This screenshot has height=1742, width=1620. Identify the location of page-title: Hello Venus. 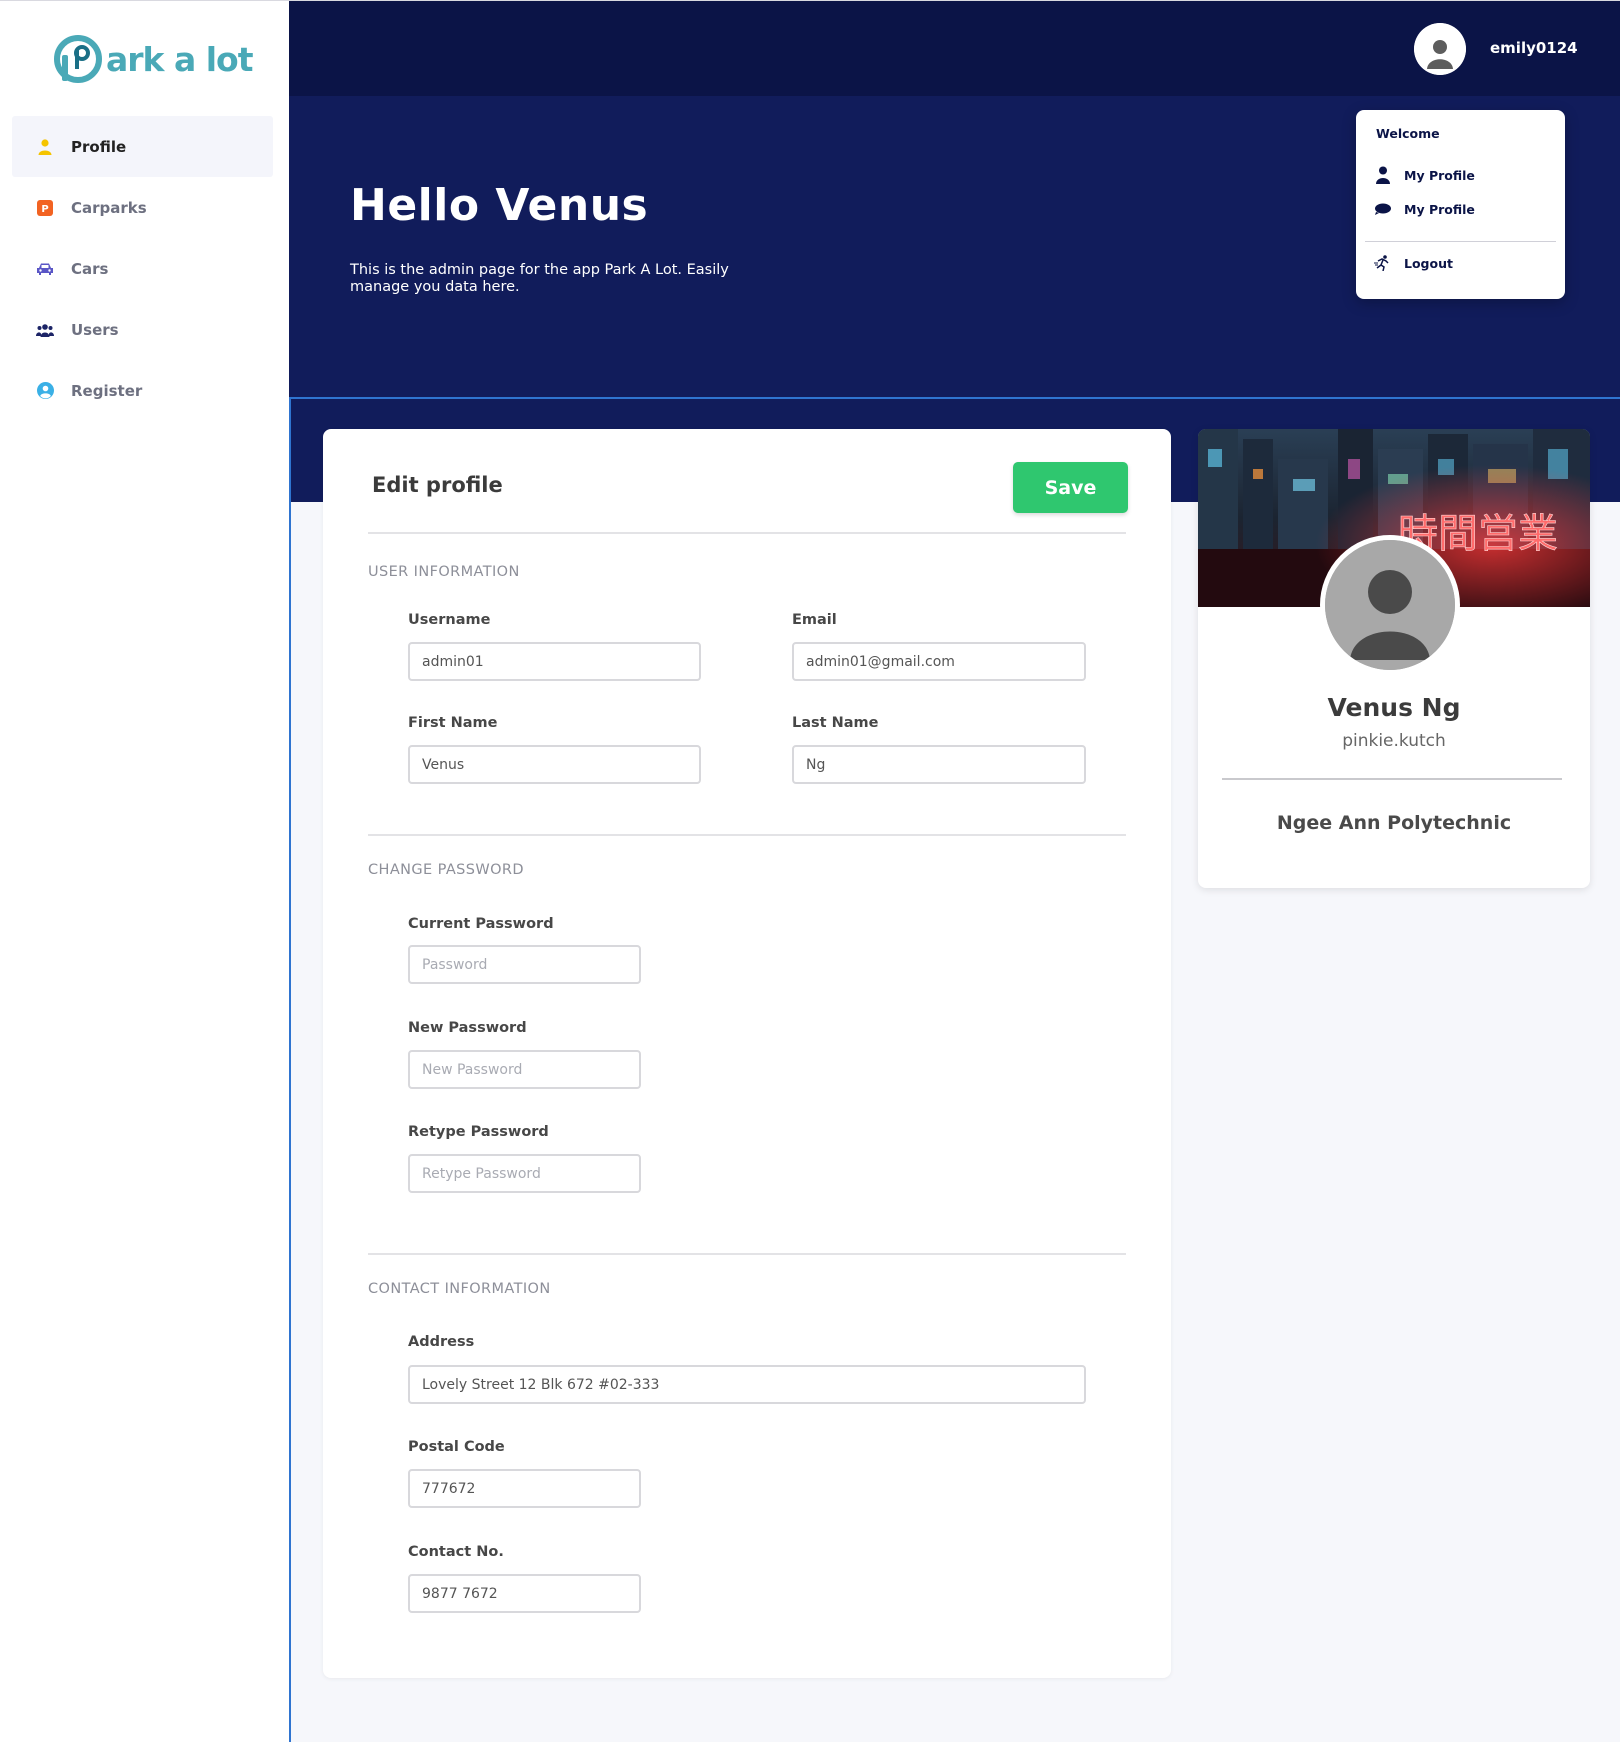
(499, 205).